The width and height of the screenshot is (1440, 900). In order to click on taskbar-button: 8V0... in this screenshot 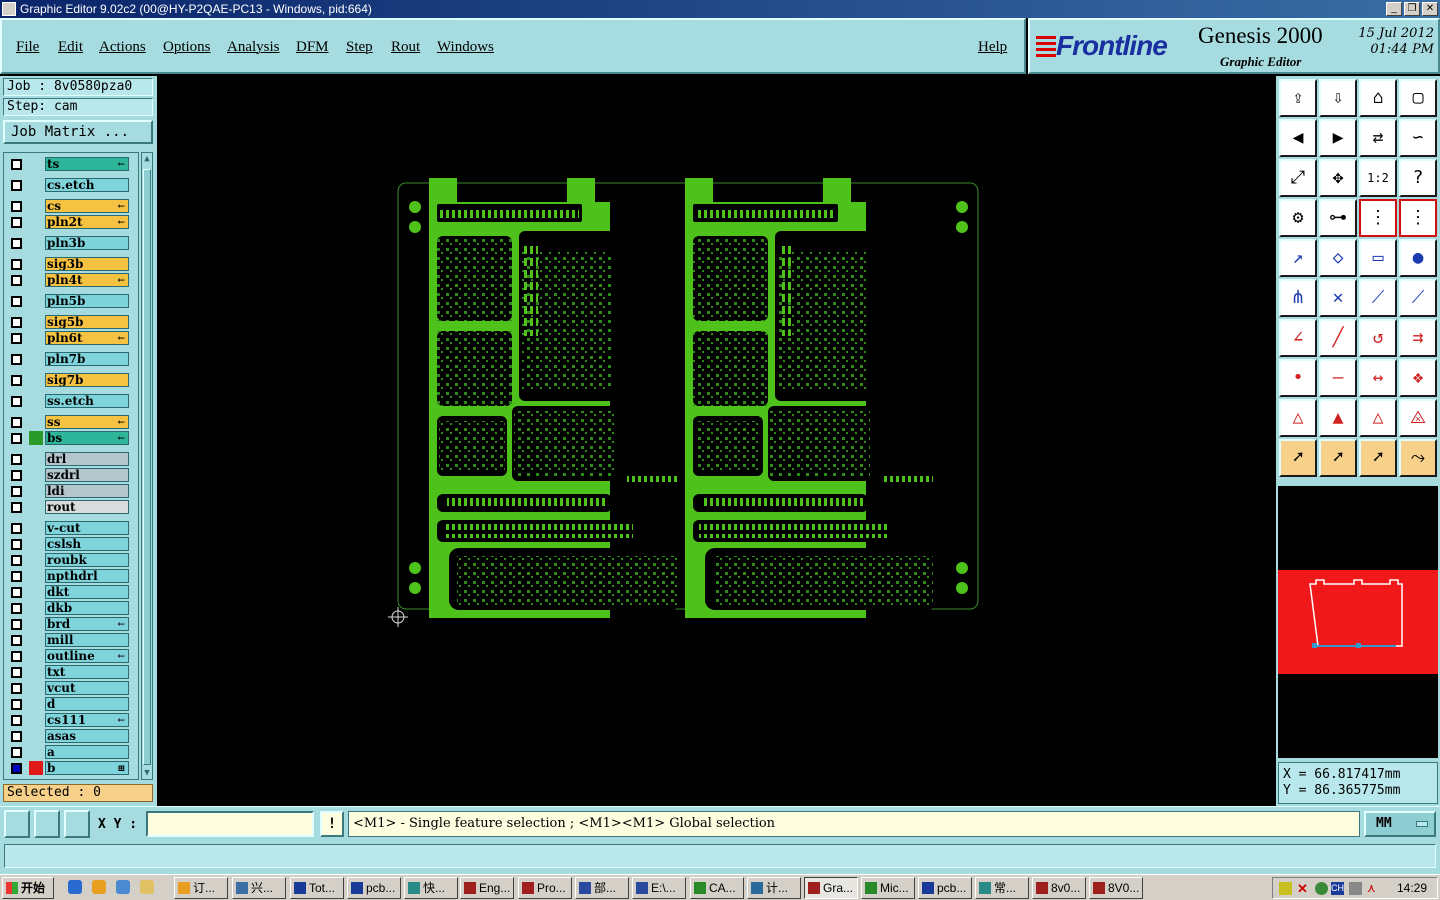, I will do `click(1116, 888)`.